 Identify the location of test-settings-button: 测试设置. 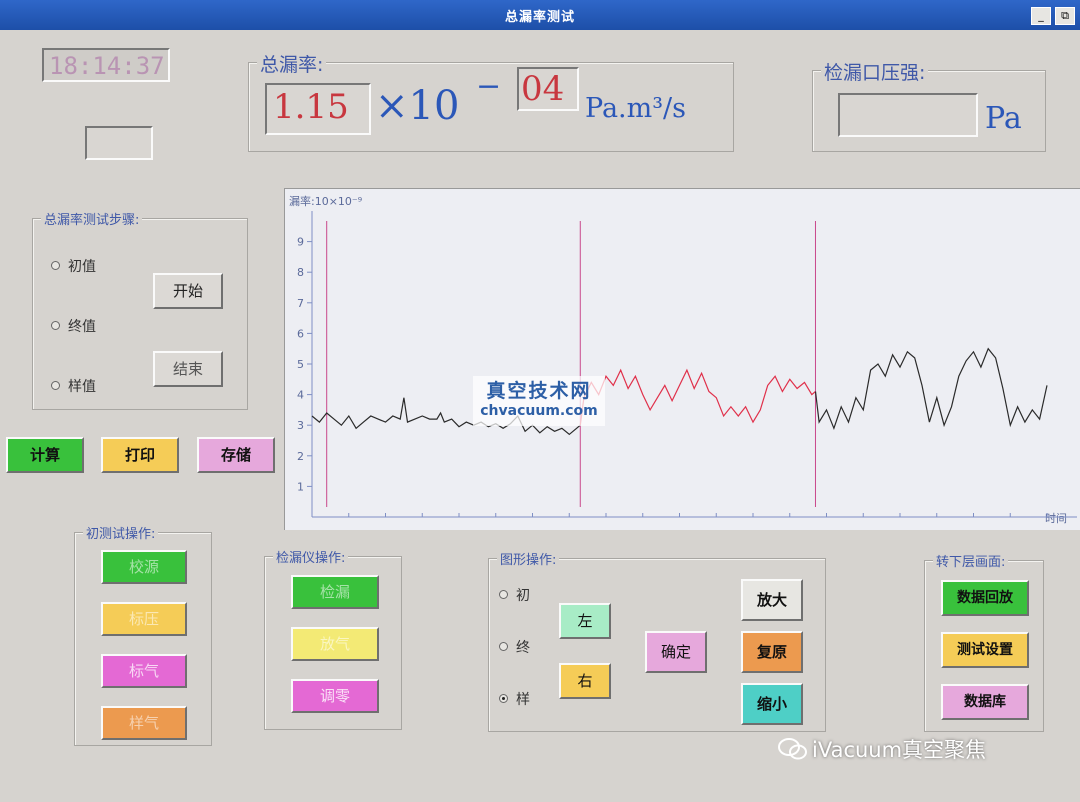
(985, 650).